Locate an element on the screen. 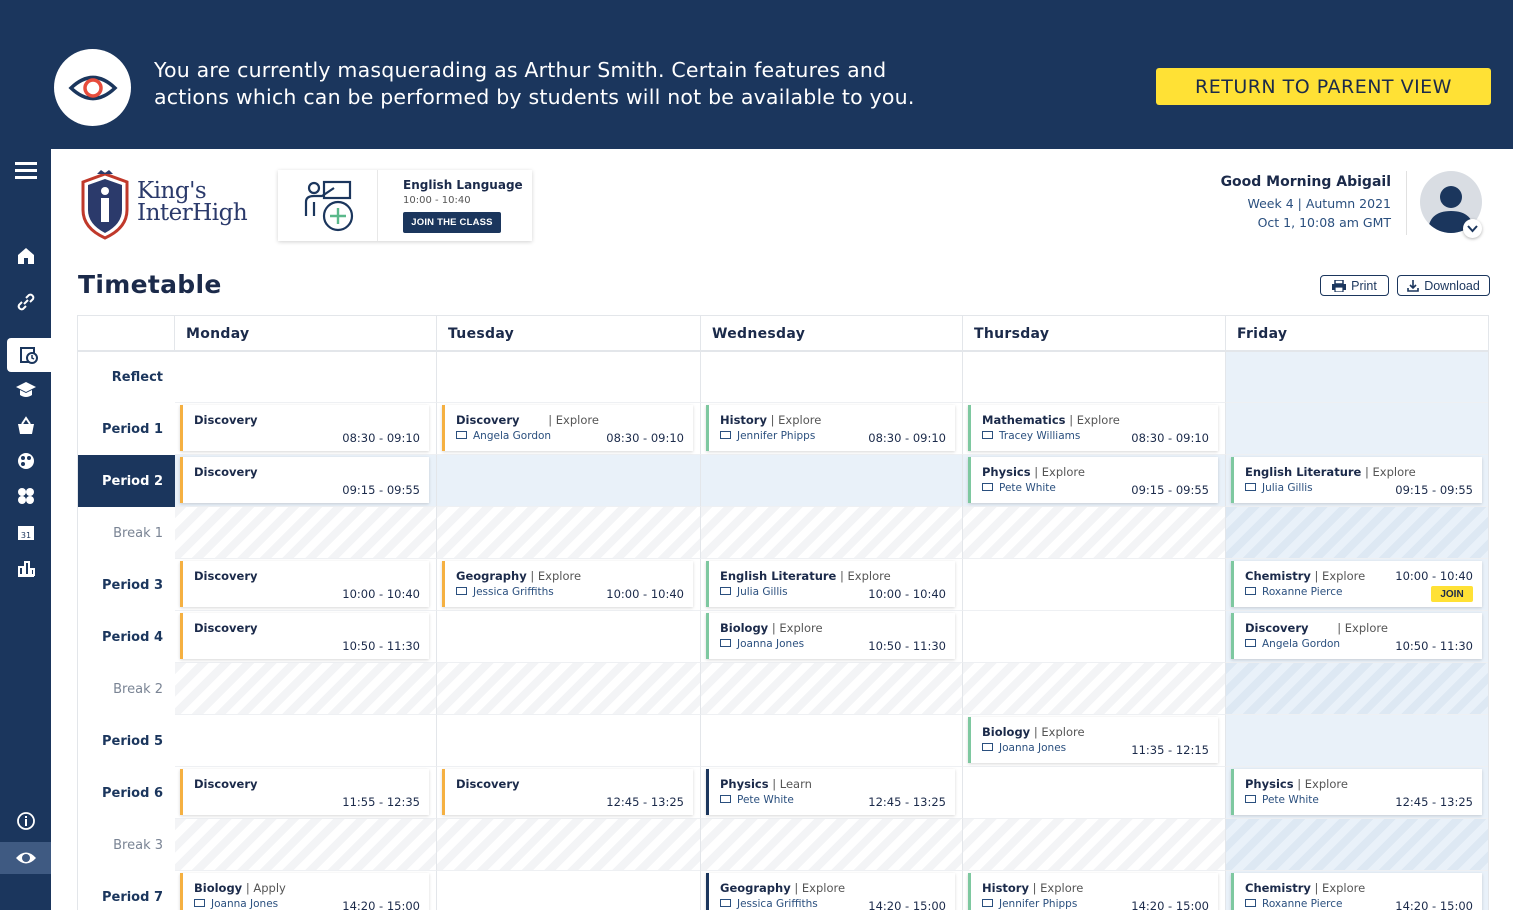 Image resolution: width=1513 pixels, height=910 pixels. lesson-card: Discovery 10:00 - 10:40 is located at coordinates (304, 584).